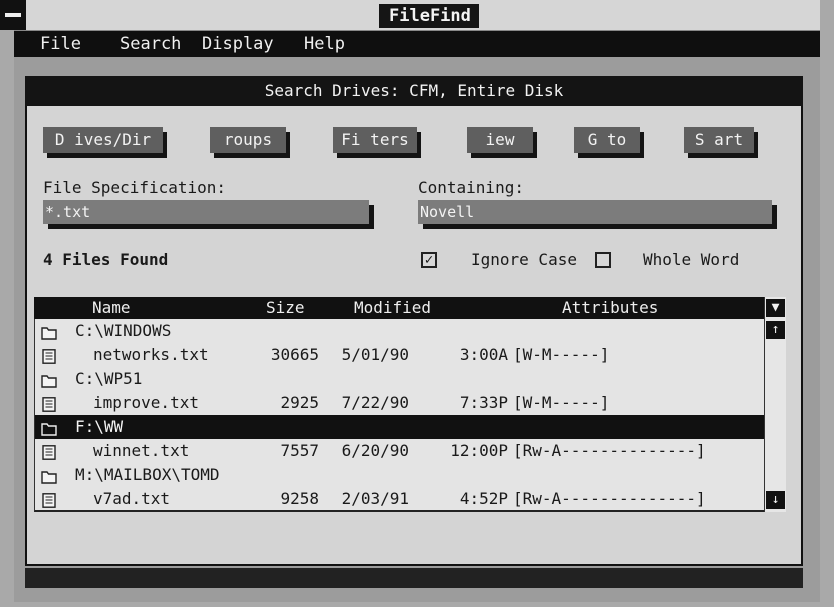  Describe the element at coordinates (299, 450) in the screenshot. I see `file-size: 7557` at that location.